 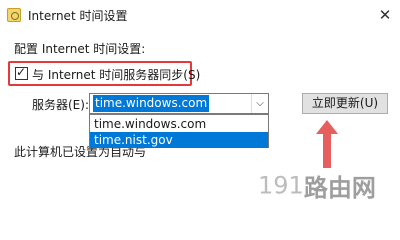 What do you see at coordinates (363, 188) in the screenshot?
I see `watermark-char-wang: 网` at bounding box center [363, 188].